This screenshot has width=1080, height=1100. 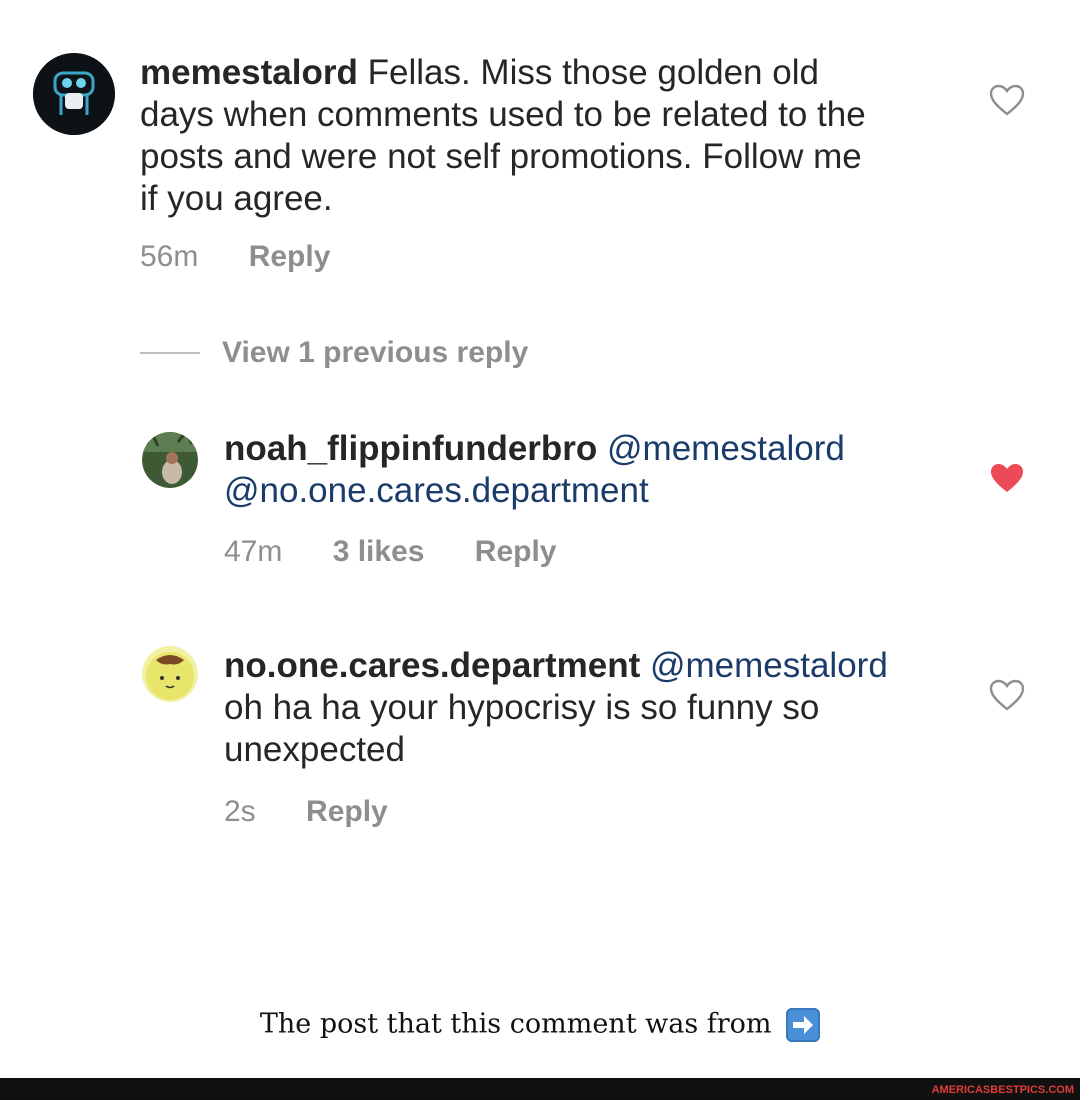 What do you see at coordinates (170, 674) in the screenshot?
I see `avatar-no-one-cares` at bounding box center [170, 674].